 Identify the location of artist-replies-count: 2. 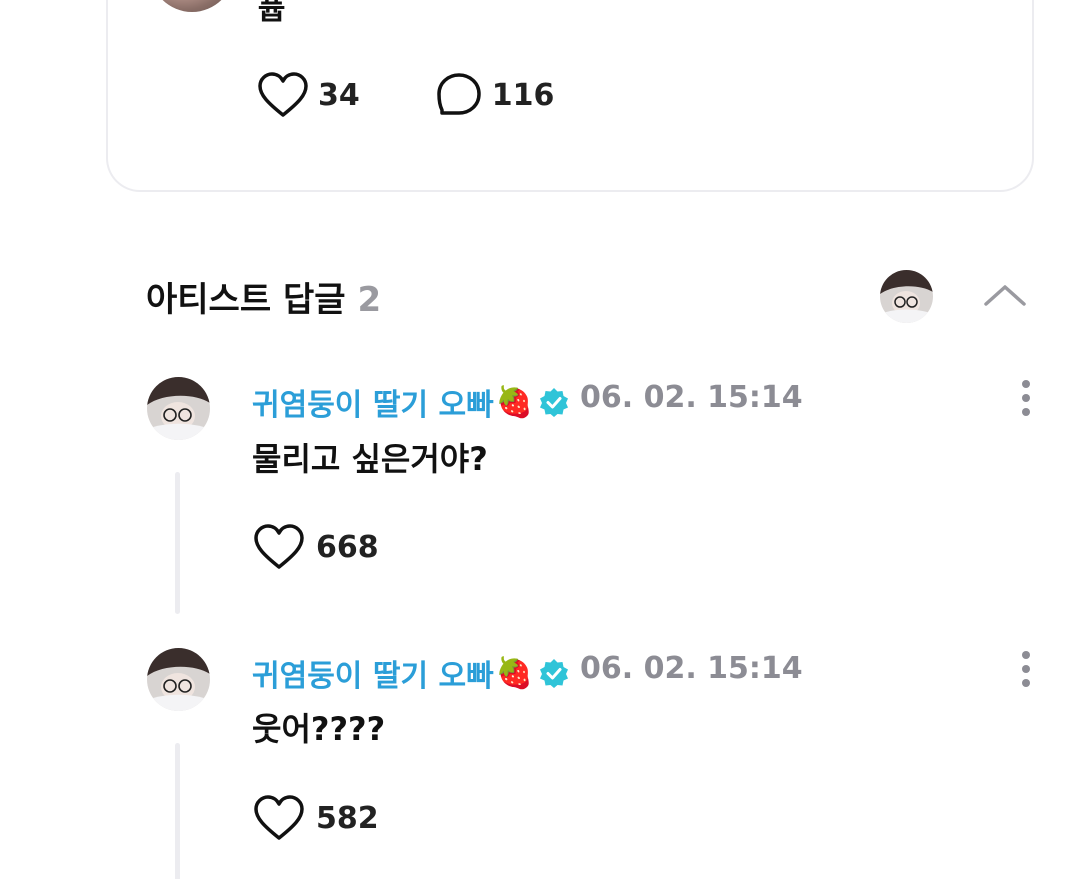
(369, 300).